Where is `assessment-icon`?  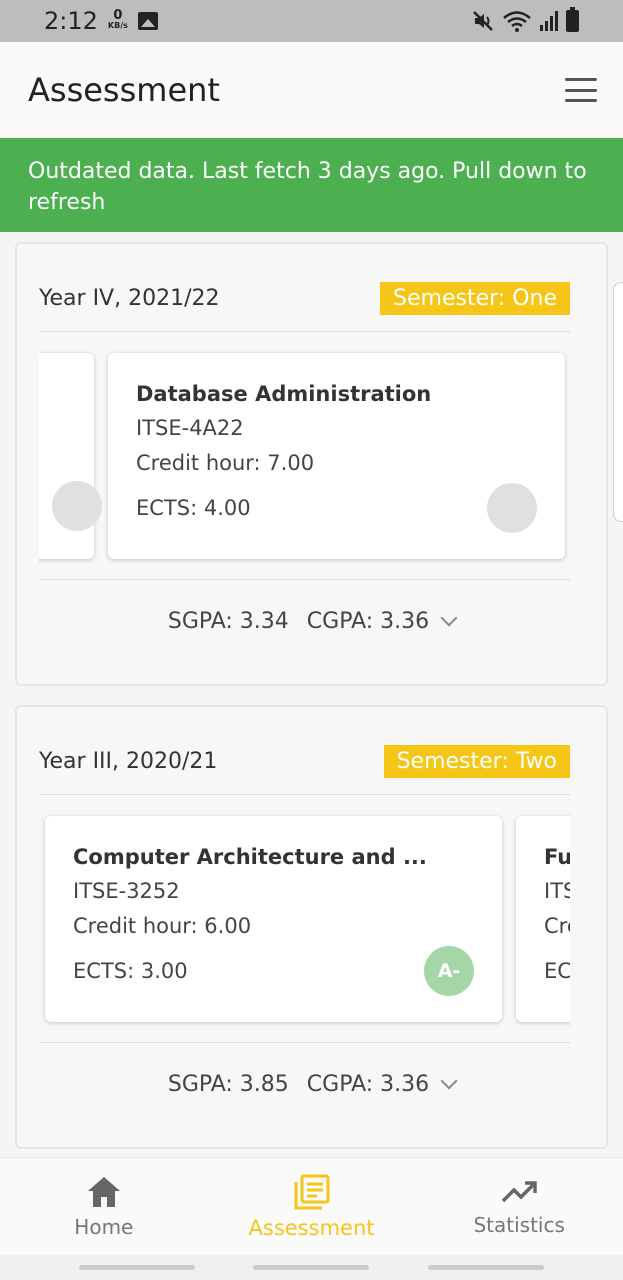
assessment-icon is located at coordinates (311, 1191).